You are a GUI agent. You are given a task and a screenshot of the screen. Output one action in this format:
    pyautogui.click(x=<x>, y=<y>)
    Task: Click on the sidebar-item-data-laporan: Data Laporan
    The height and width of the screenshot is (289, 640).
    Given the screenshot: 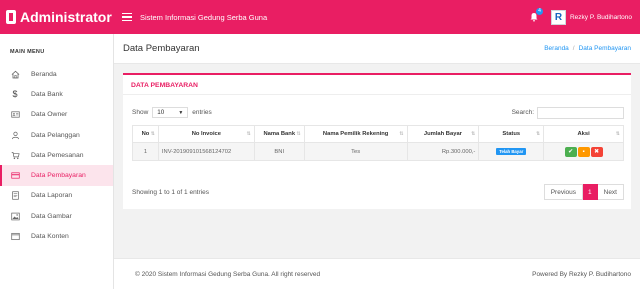 What is the action you would take?
    pyautogui.click(x=56, y=196)
    